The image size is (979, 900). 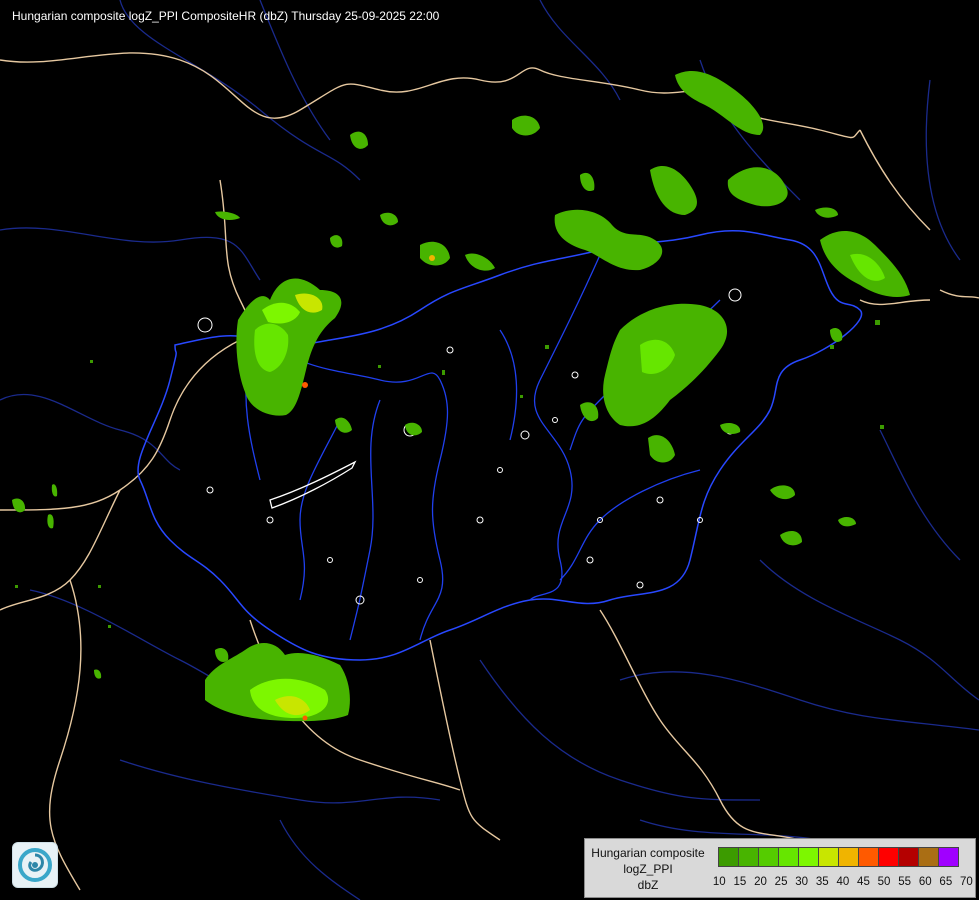 I want to click on legend-caption: Hungarian composite logZ_PPI dbZ, so click(x=648, y=869).